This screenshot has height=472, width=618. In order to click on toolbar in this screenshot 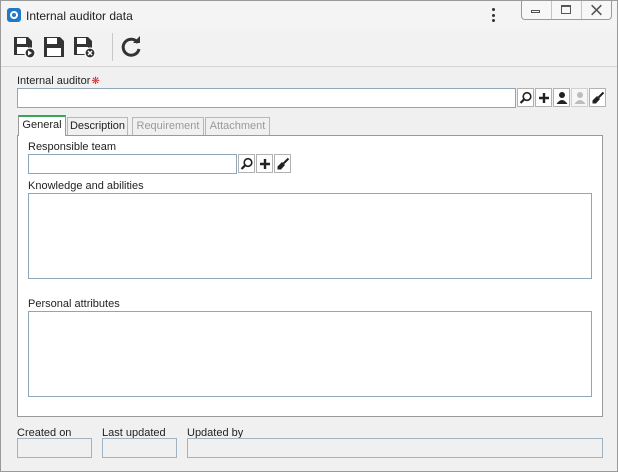, I will do `click(309, 48)`.